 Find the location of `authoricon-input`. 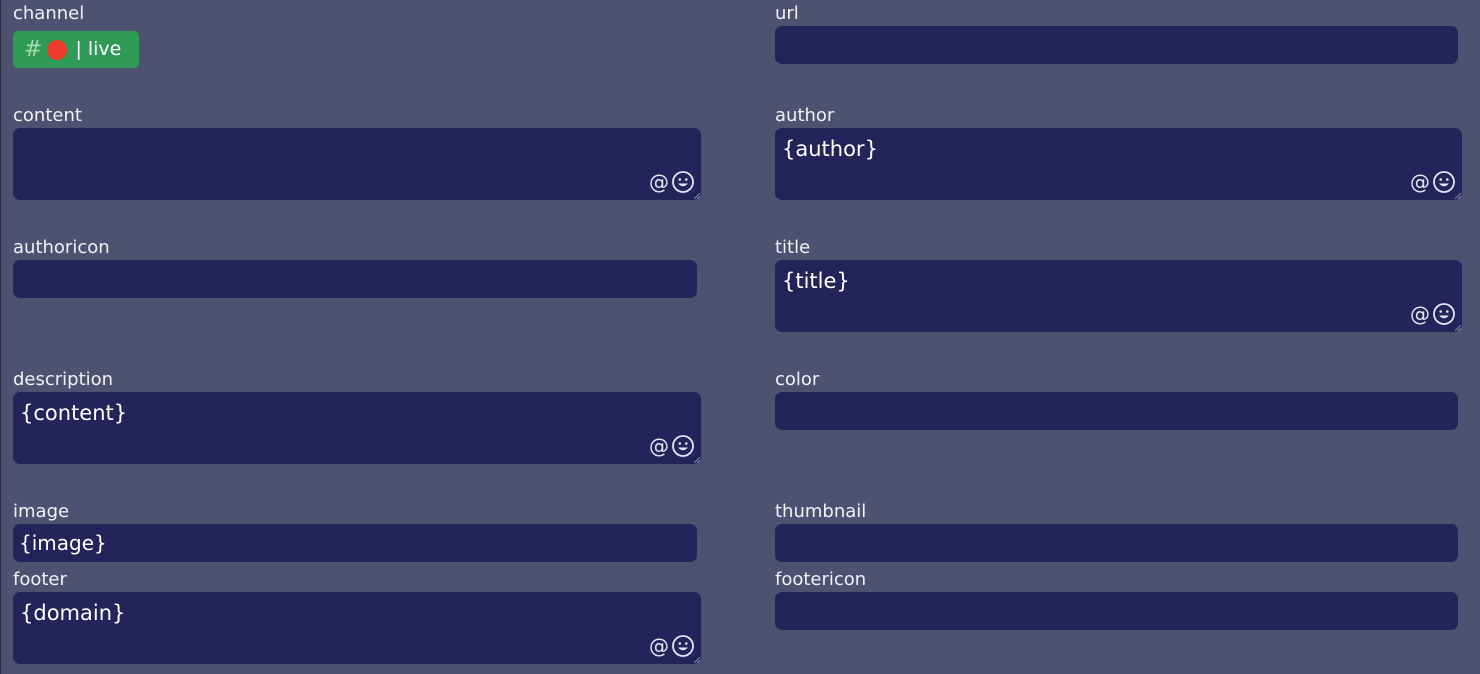

authoricon-input is located at coordinates (355, 279).